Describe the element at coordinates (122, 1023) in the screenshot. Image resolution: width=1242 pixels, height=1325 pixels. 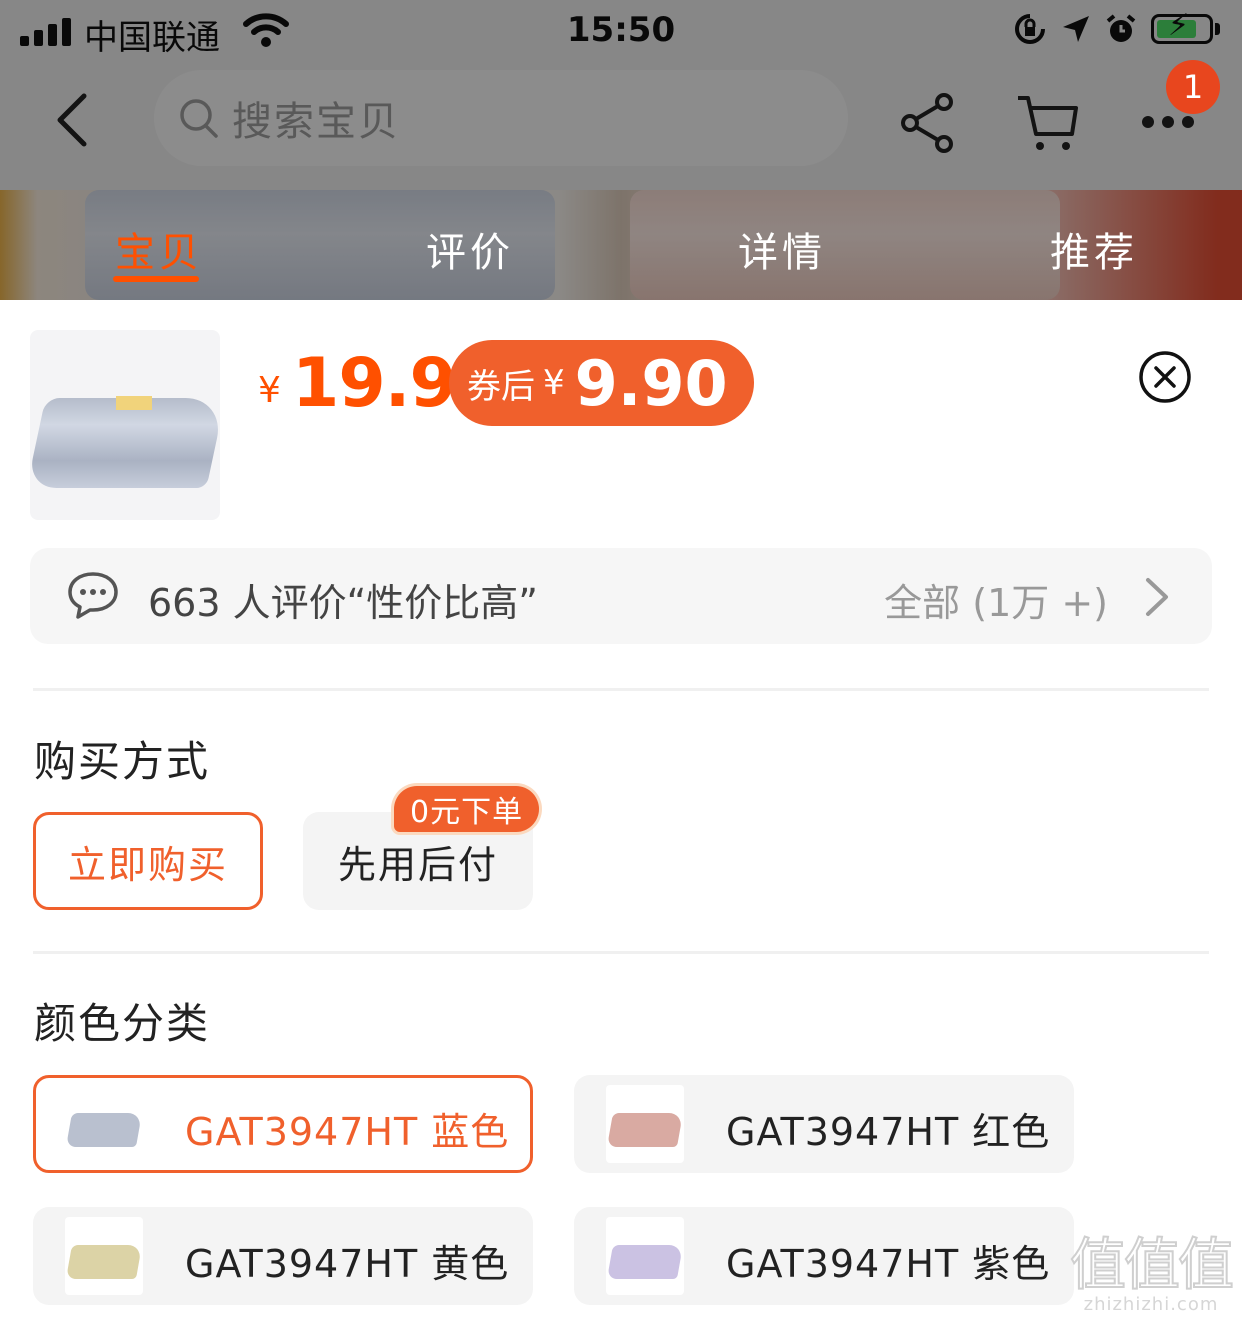
I see `color-category-title: 颜色分类` at that location.